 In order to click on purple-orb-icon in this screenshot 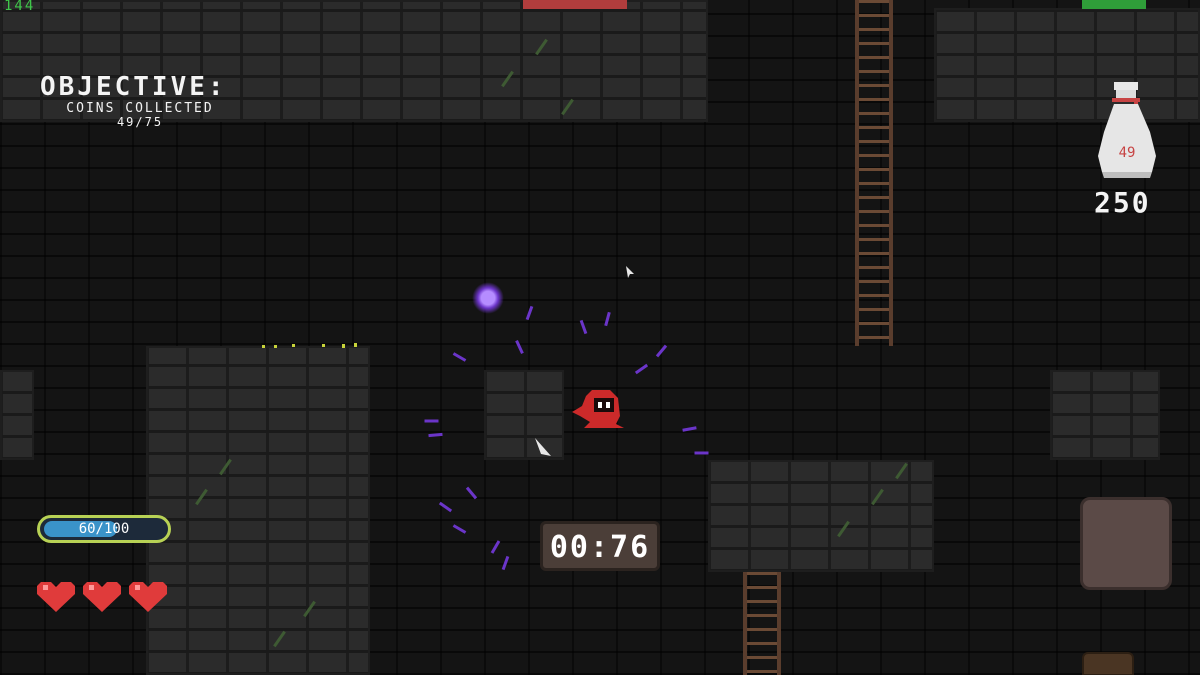, I will do `click(488, 298)`.